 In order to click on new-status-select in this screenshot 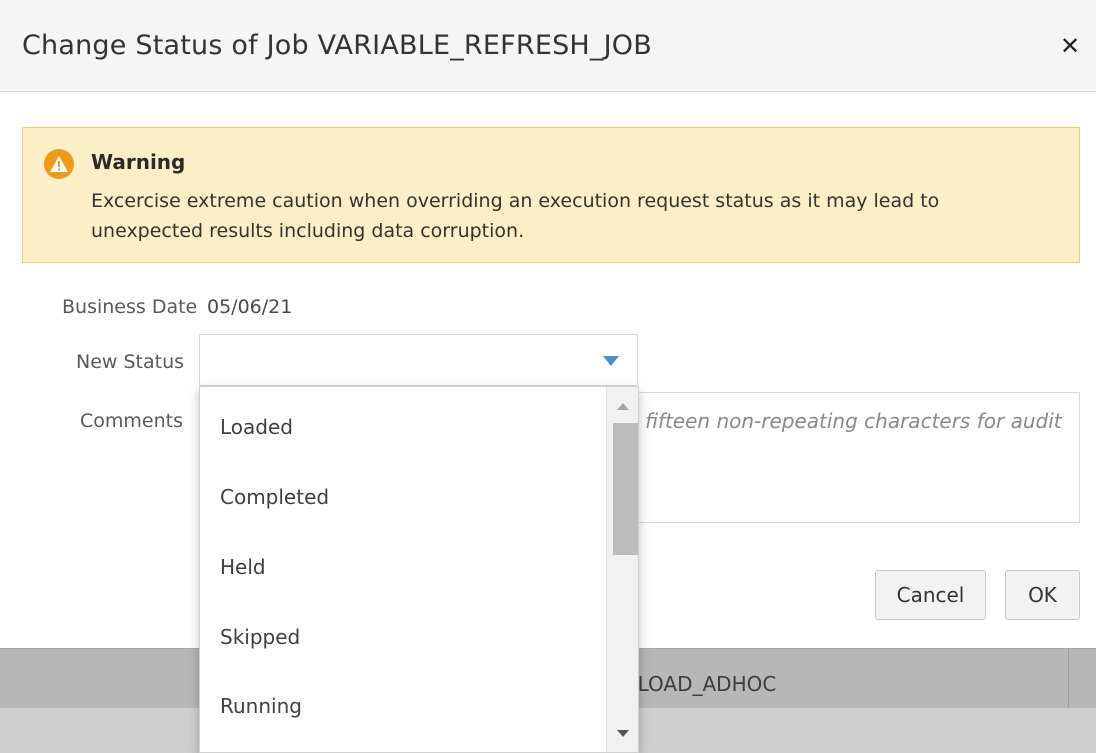, I will do `click(418, 360)`.